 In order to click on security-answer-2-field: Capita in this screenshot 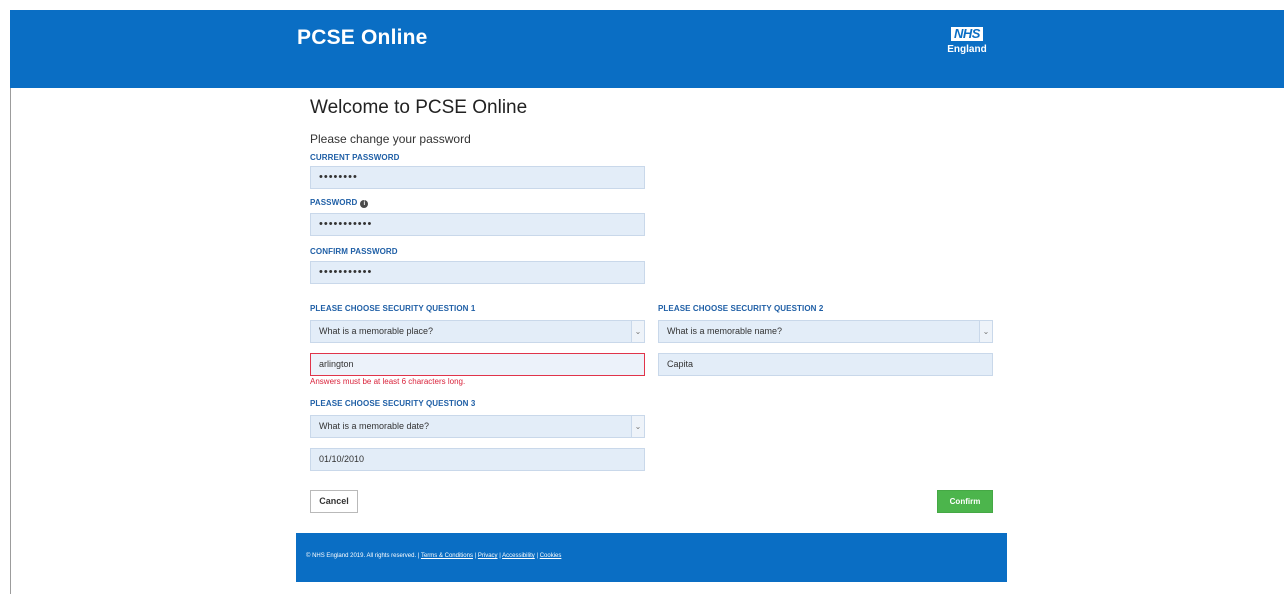, I will do `click(825, 364)`.